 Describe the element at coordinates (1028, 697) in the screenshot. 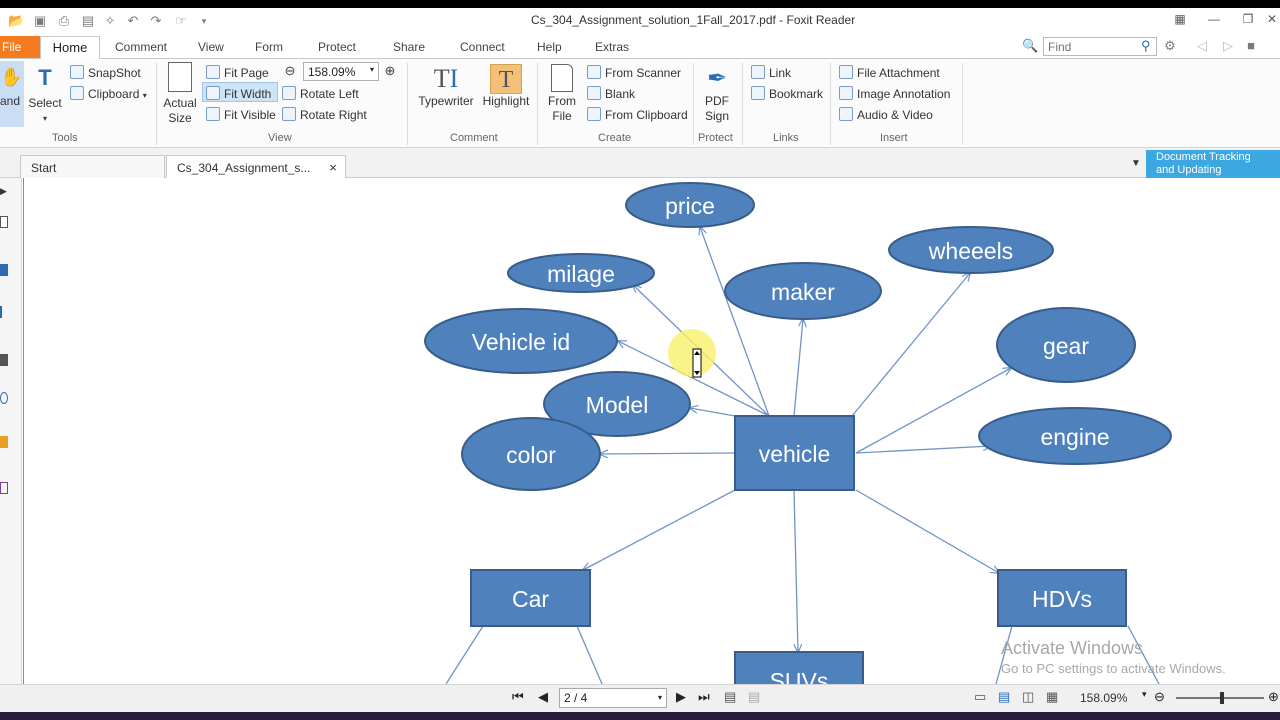

I see `facing-page-icon: ◫` at that location.